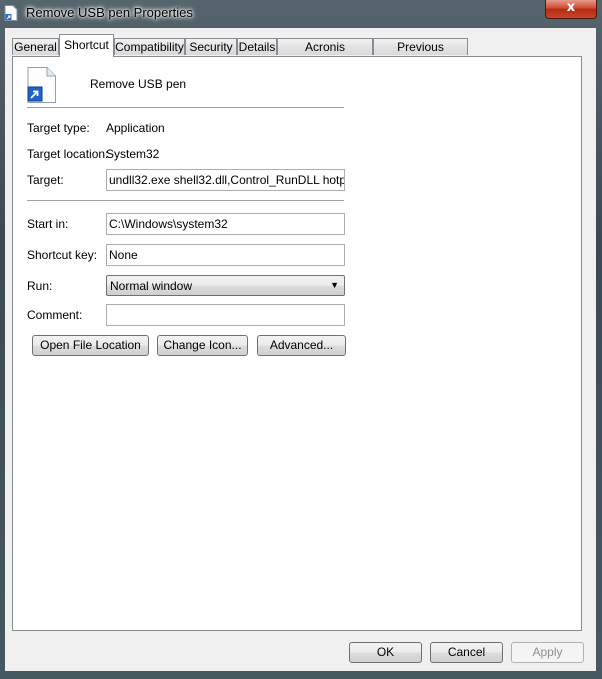 This screenshot has height=679, width=602. I want to click on target-label: Target:, so click(45, 180).